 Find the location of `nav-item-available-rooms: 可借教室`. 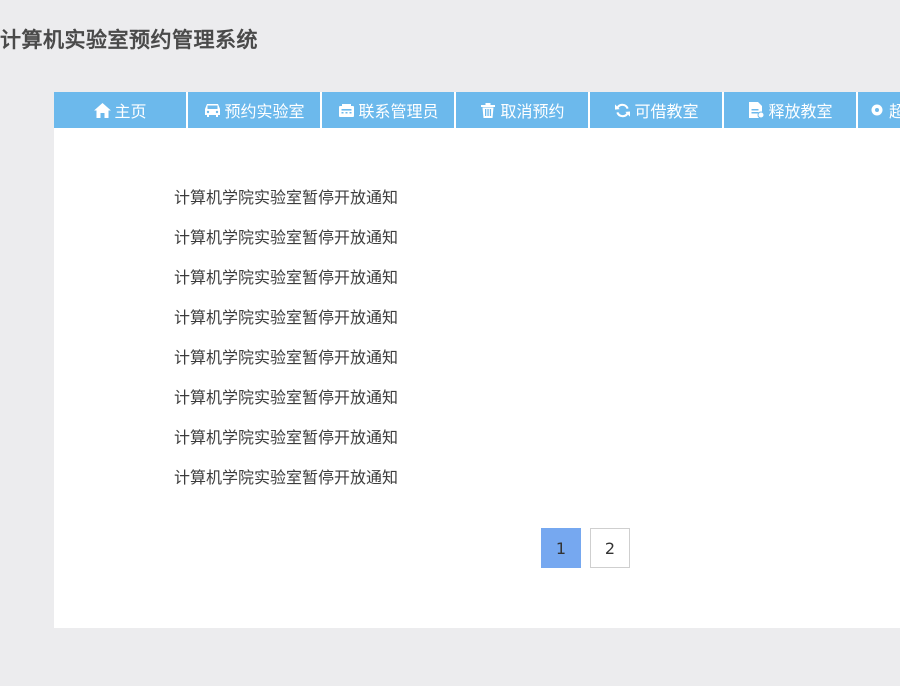

nav-item-available-rooms: 可借教室 is located at coordinates (656, 110).